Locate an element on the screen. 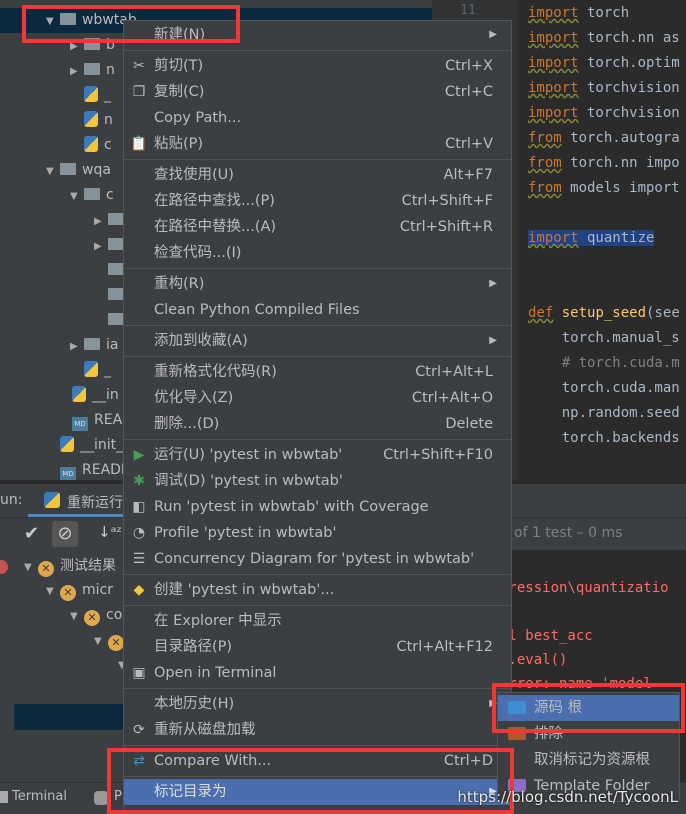 The image size is (686, 814). tree-item: __in is located at coordinates (88, 395).